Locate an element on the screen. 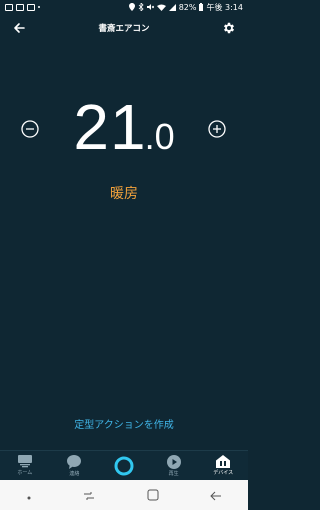  increase-temperature-button is located at coordinates (217, 129).